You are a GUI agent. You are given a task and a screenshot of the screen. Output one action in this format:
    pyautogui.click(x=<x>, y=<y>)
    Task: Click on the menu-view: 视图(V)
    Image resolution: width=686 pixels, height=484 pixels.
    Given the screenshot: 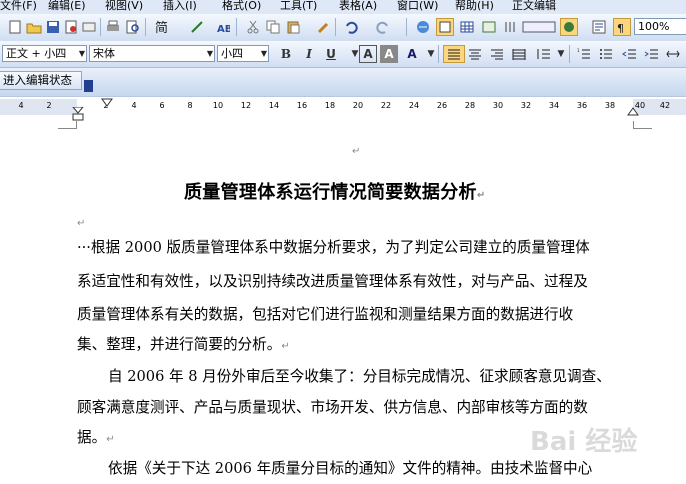 What is the action you would take?
    pyautogui.click(x=124, y=6)
    